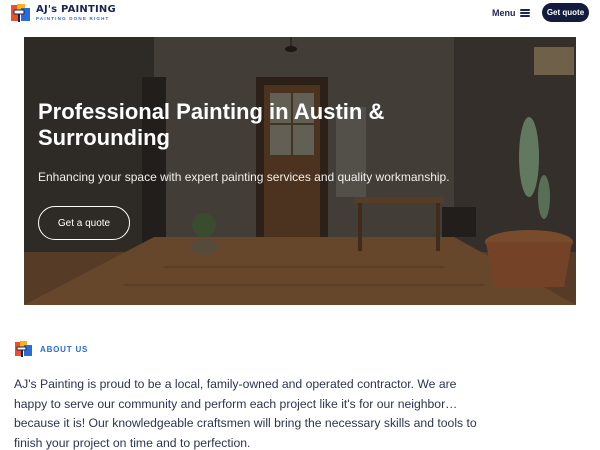  Describe the element at coordinates (76, 9) in the screenshot. I see `brand-name: AJ's PAINTING` at that location.